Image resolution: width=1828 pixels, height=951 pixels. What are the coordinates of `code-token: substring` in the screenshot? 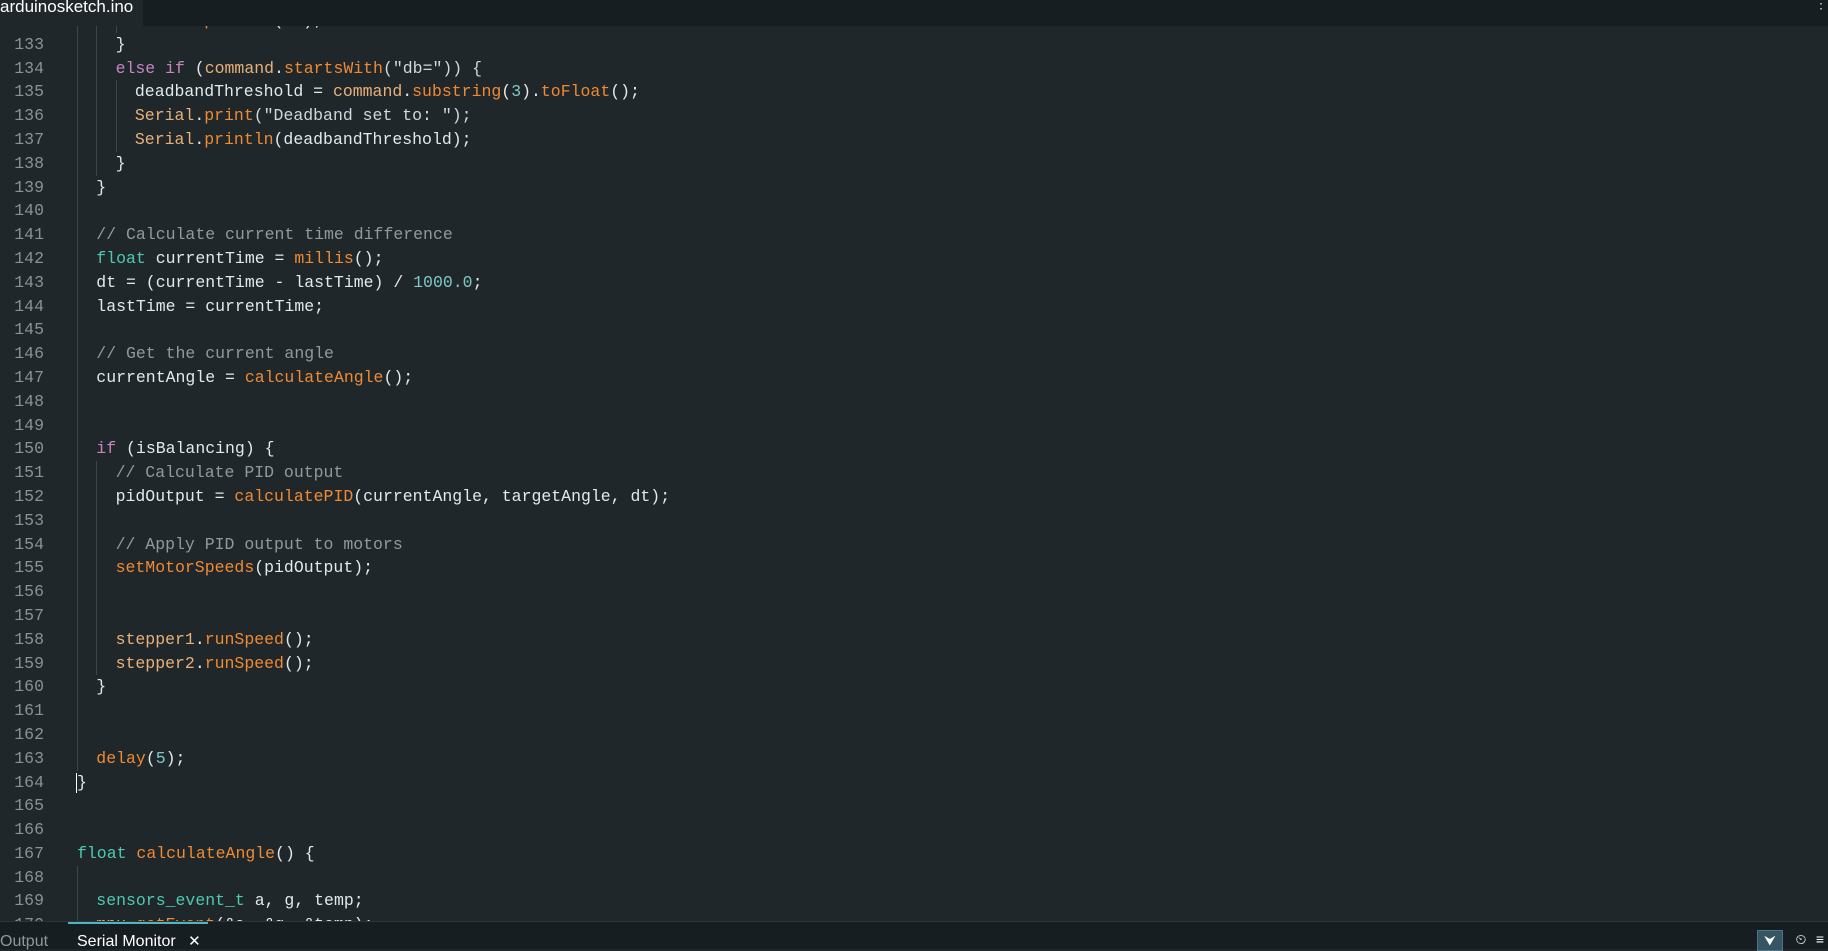 It's located at (457, 92).